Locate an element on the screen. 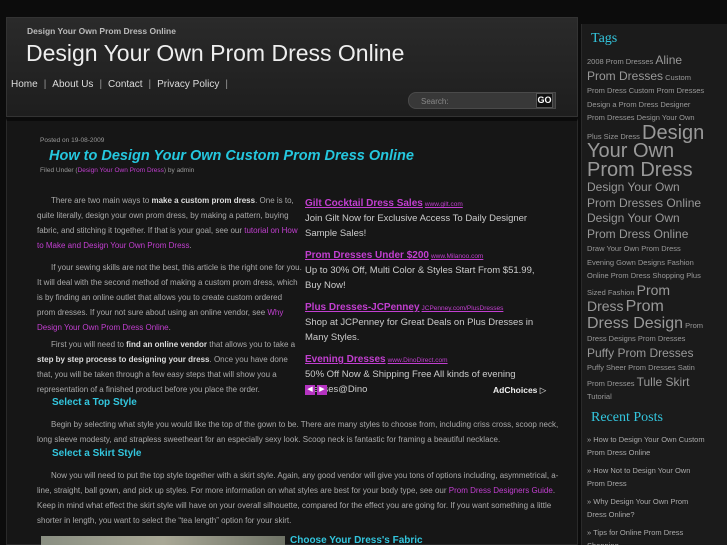 The width and height of the screenshot is (727, 545). nav-about-us: About Us is located at coordinates (72, 84).